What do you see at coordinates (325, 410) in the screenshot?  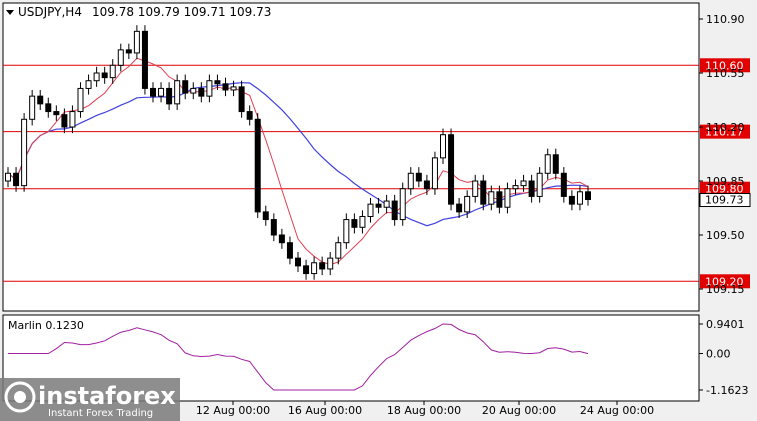 I see `time-tick-label: 16 Aug 00:00` at bounding box center [325, 410].